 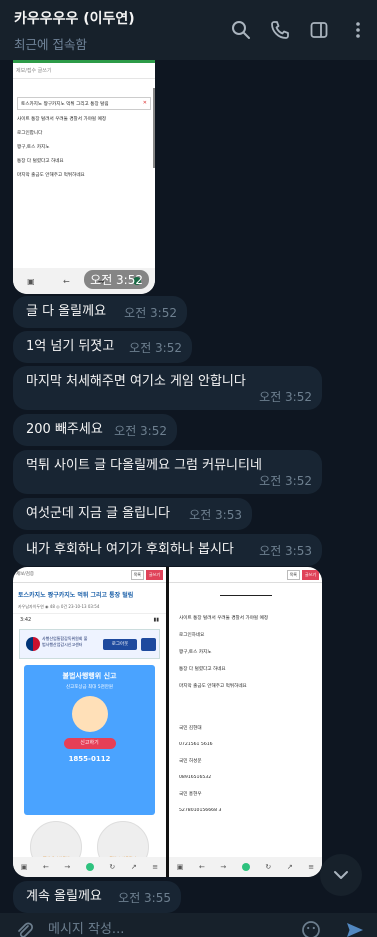 What do you see at coordinates (341, 875) in the screenshot?
I see `scroll-down-button` at bounding box center [341, 875].